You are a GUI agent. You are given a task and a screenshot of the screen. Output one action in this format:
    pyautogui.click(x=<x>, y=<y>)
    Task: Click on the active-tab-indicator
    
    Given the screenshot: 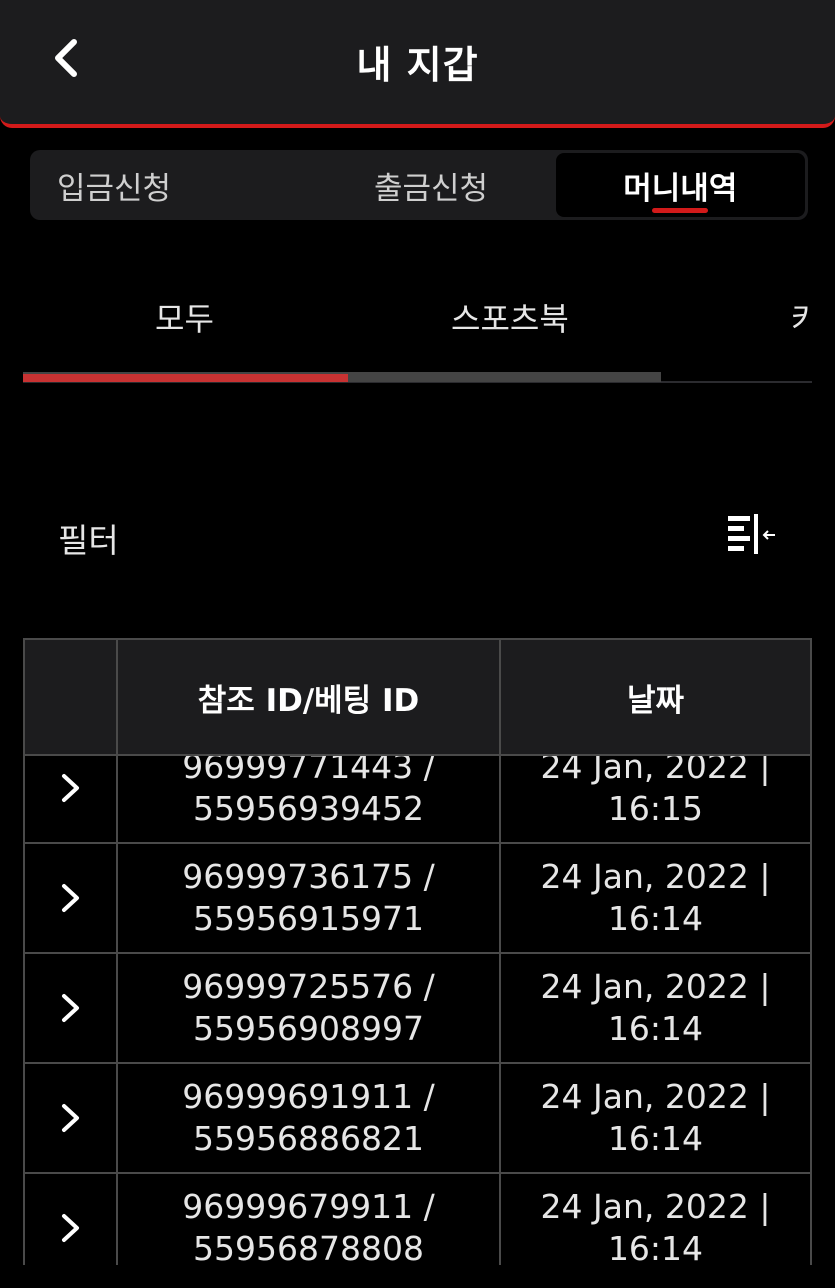 What is the action you would take?
    pyautogui.click(x=185, y=378)
    